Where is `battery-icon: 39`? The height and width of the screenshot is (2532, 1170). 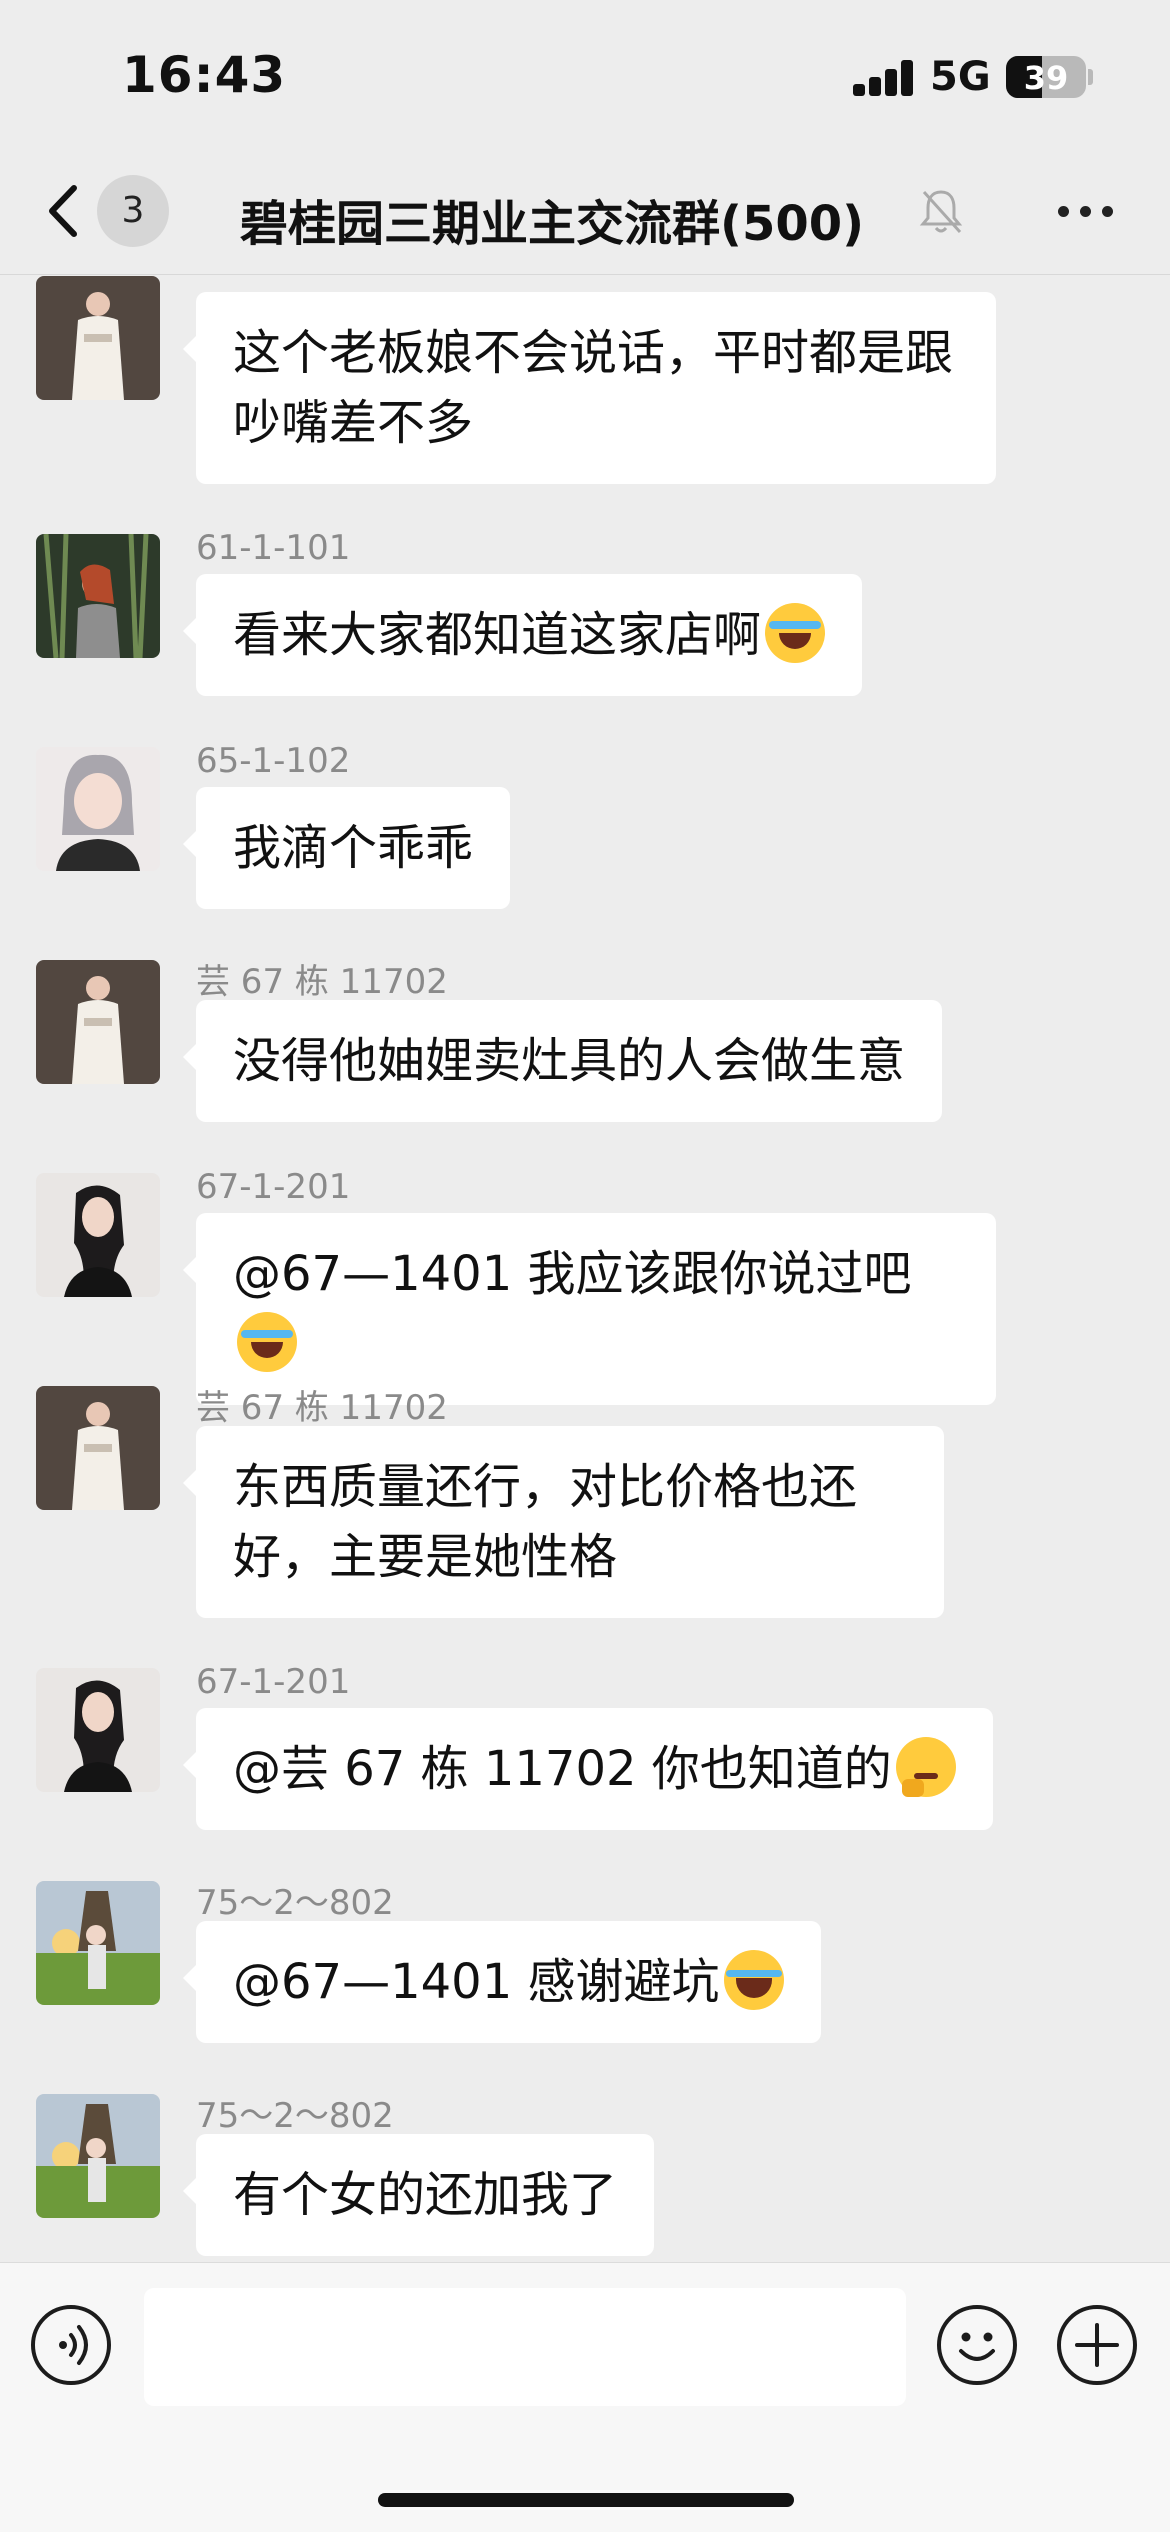
battery-icon: 39 is located at coordinates (1046, 77).